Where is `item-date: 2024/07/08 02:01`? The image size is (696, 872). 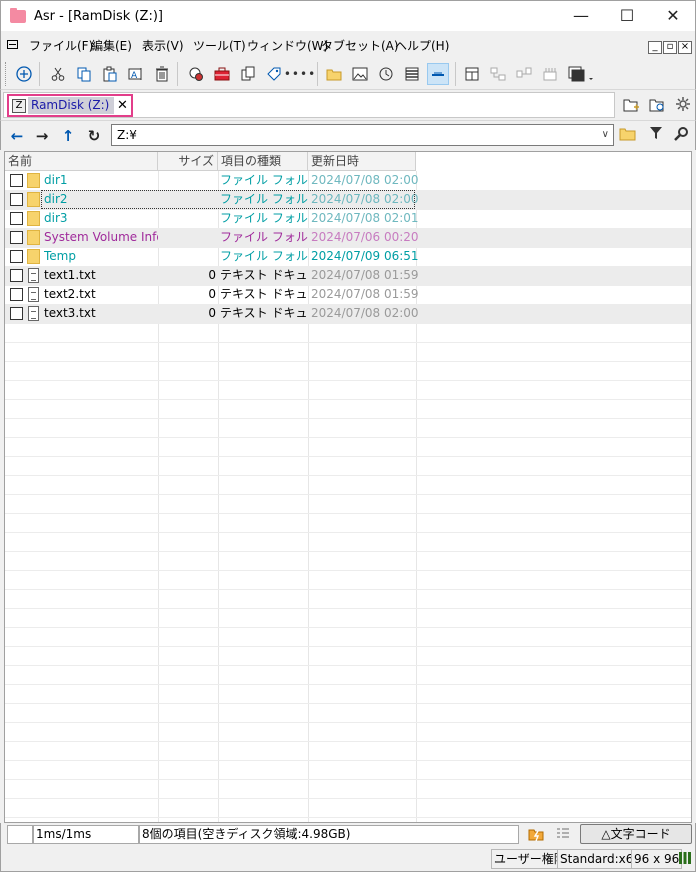
item-date: 2024/07/08 02:01 is located at coordinates (365, 218).